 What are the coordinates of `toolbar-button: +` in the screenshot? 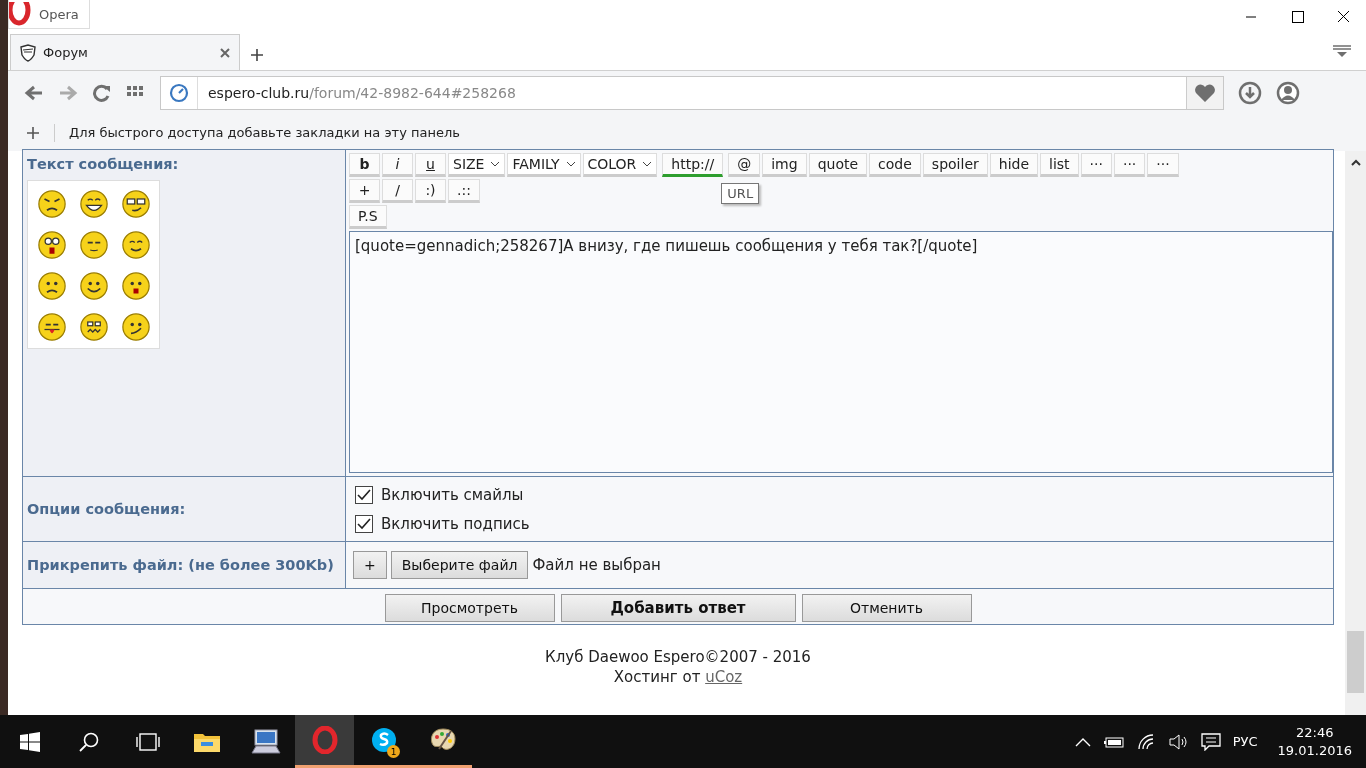 It's located at (364, 191).